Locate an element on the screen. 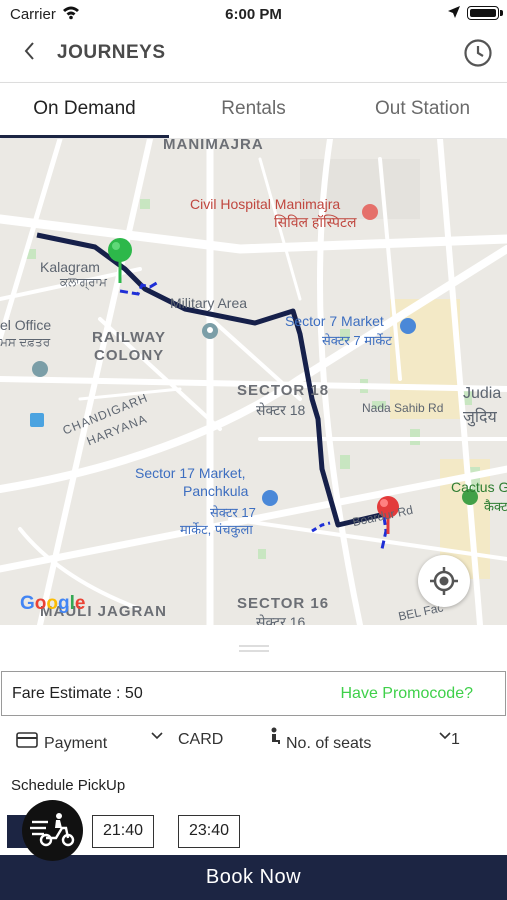 The height and width of the screenshot is (900, 507). time-slot-chip: 21:40 is located at coordinates (123, 831).